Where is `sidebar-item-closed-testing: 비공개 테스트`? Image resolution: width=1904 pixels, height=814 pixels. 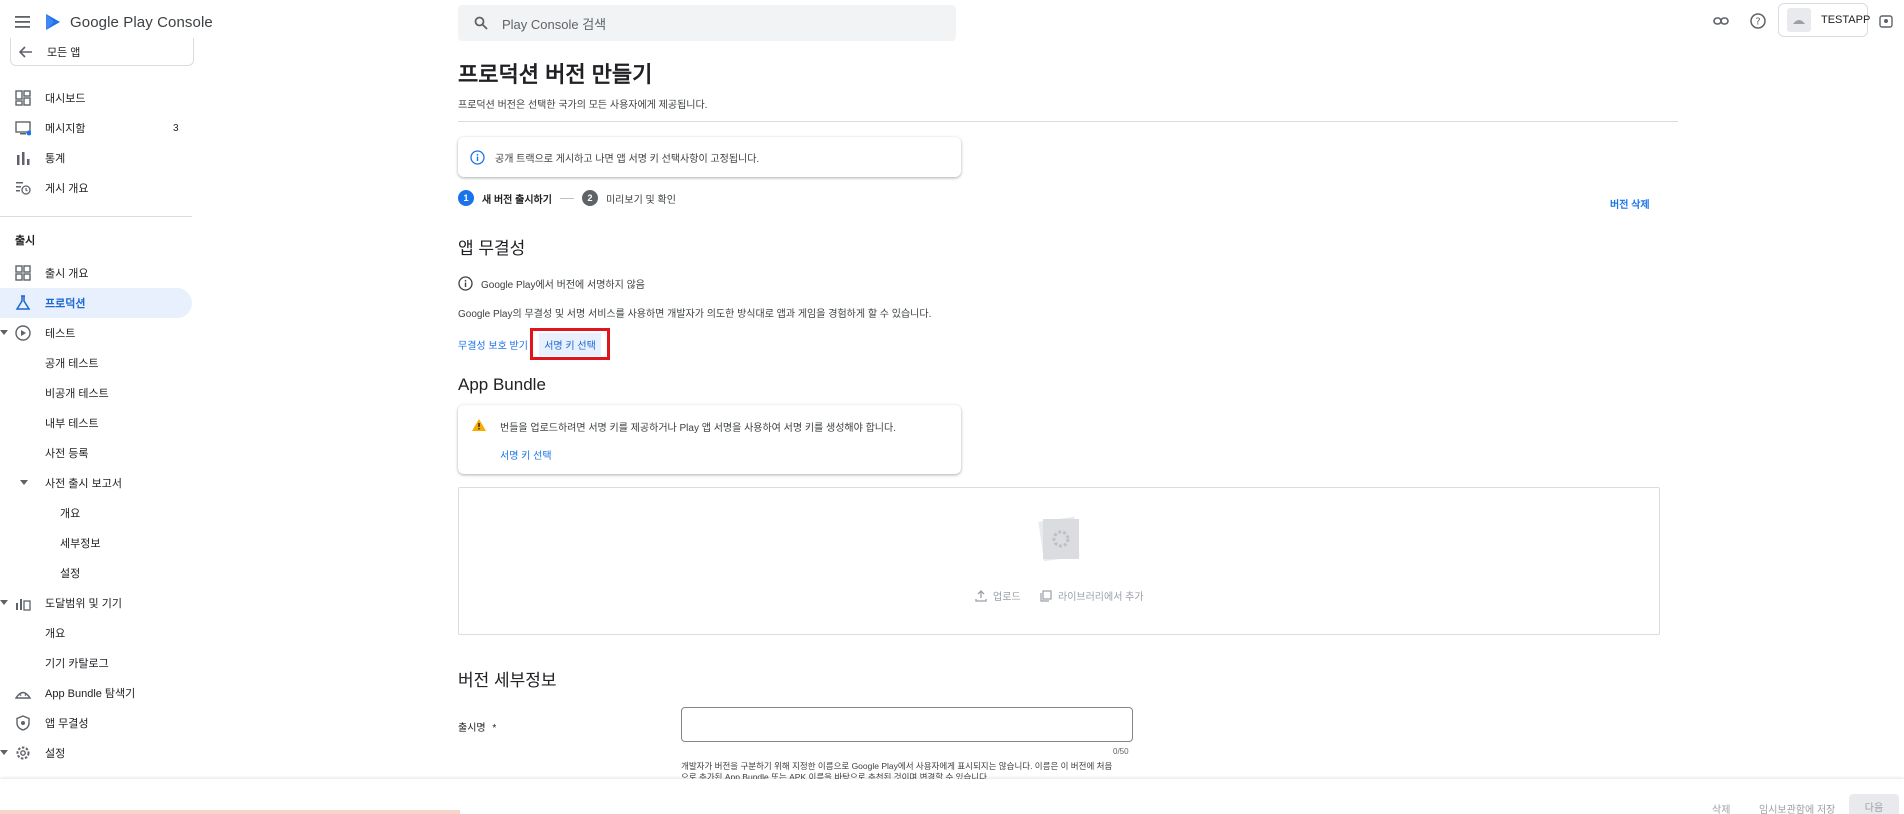
sidebar-item-closed-testing: 비공개 테스트 is located at coordinates (96, 393).